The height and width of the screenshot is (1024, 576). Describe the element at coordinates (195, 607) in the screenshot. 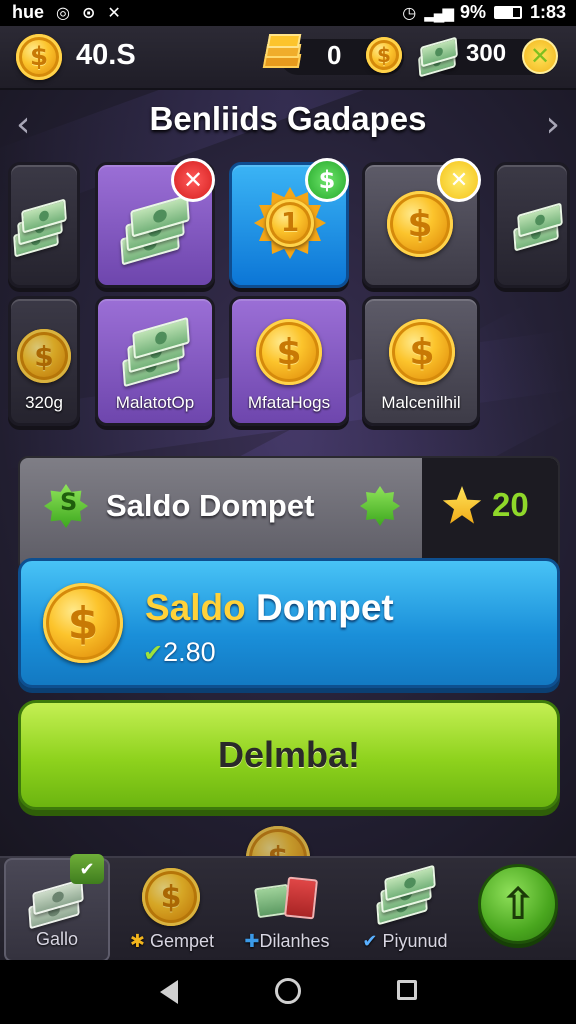

I see `wallet-title-part1: Saldo` at that location.